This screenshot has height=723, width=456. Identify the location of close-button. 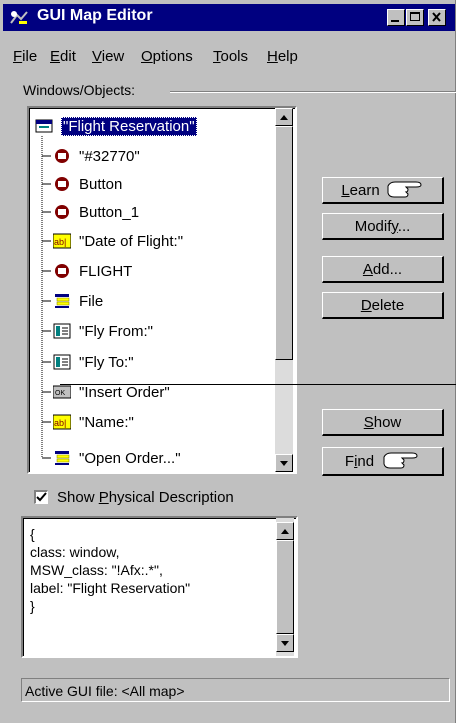
(437, 17).